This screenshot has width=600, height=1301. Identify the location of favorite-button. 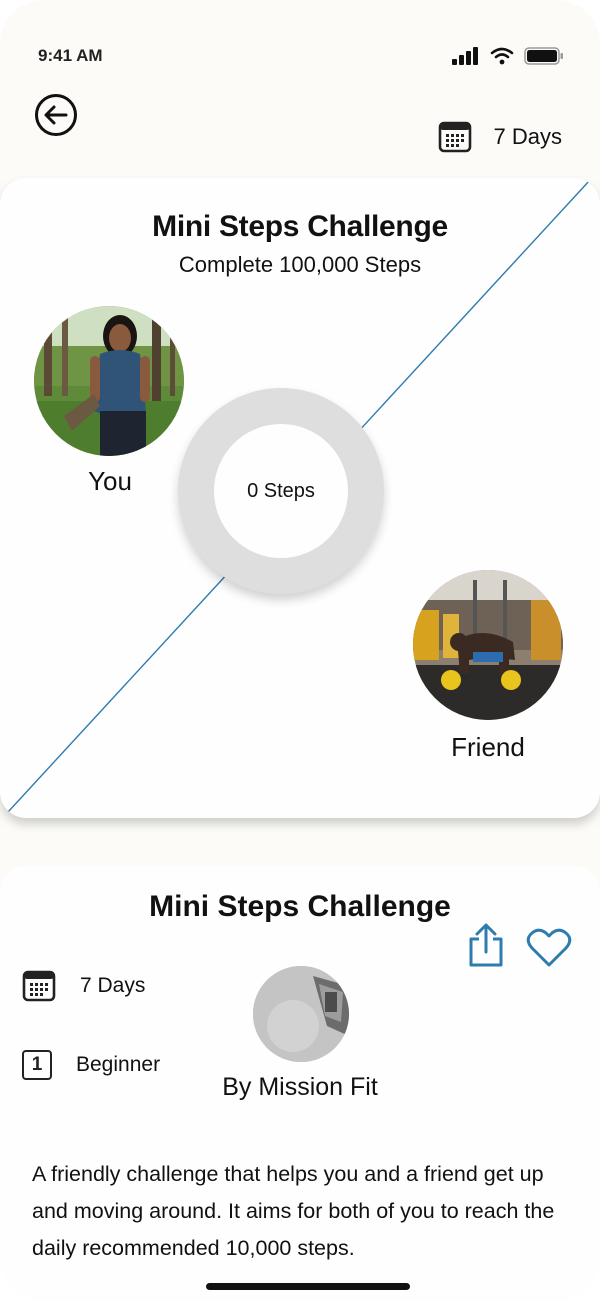
(549, 950).